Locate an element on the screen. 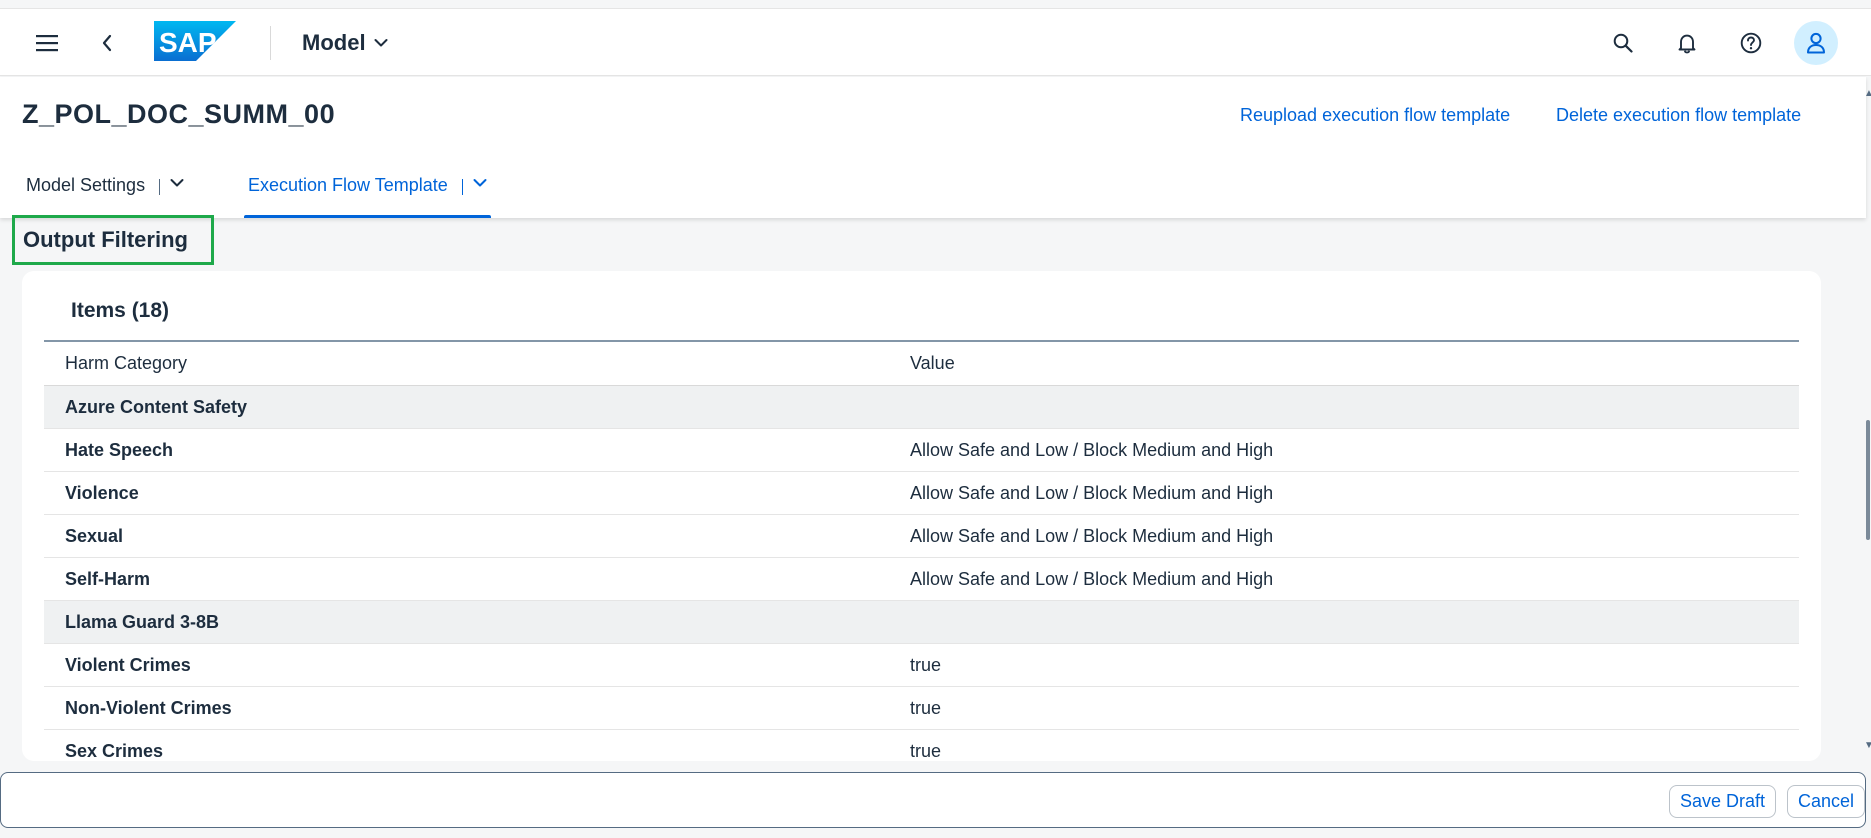 This screenshot has width=1871, height=838. tab-model-settings: Model Settings is located at coordinates (105, 196).